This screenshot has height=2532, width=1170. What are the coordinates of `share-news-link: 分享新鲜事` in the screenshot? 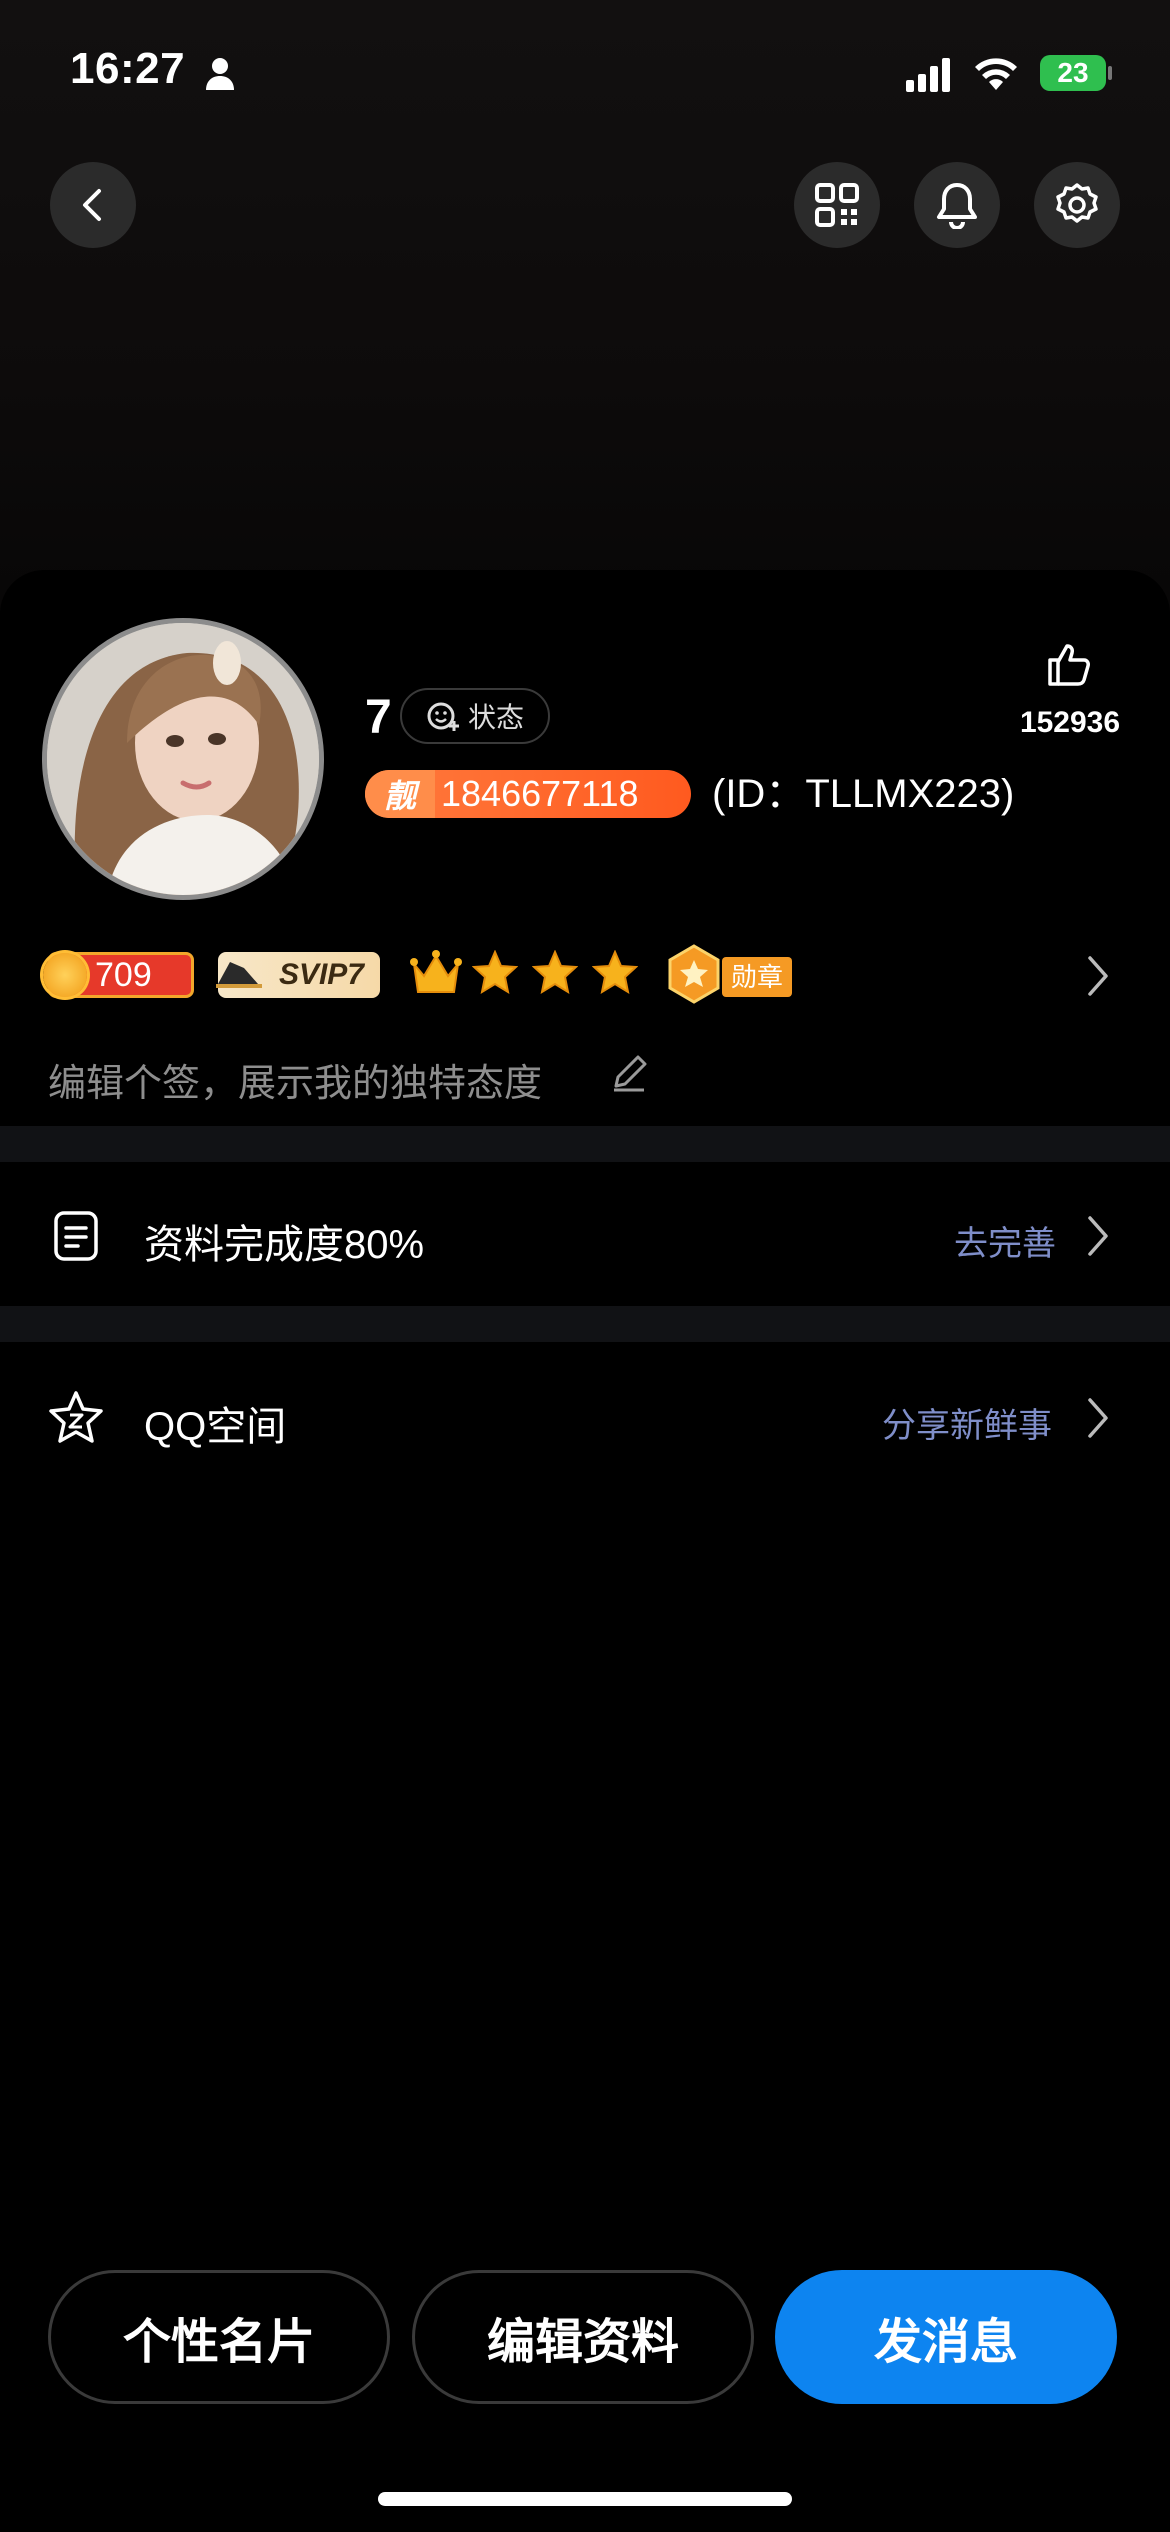 It's located at (967, 1422).